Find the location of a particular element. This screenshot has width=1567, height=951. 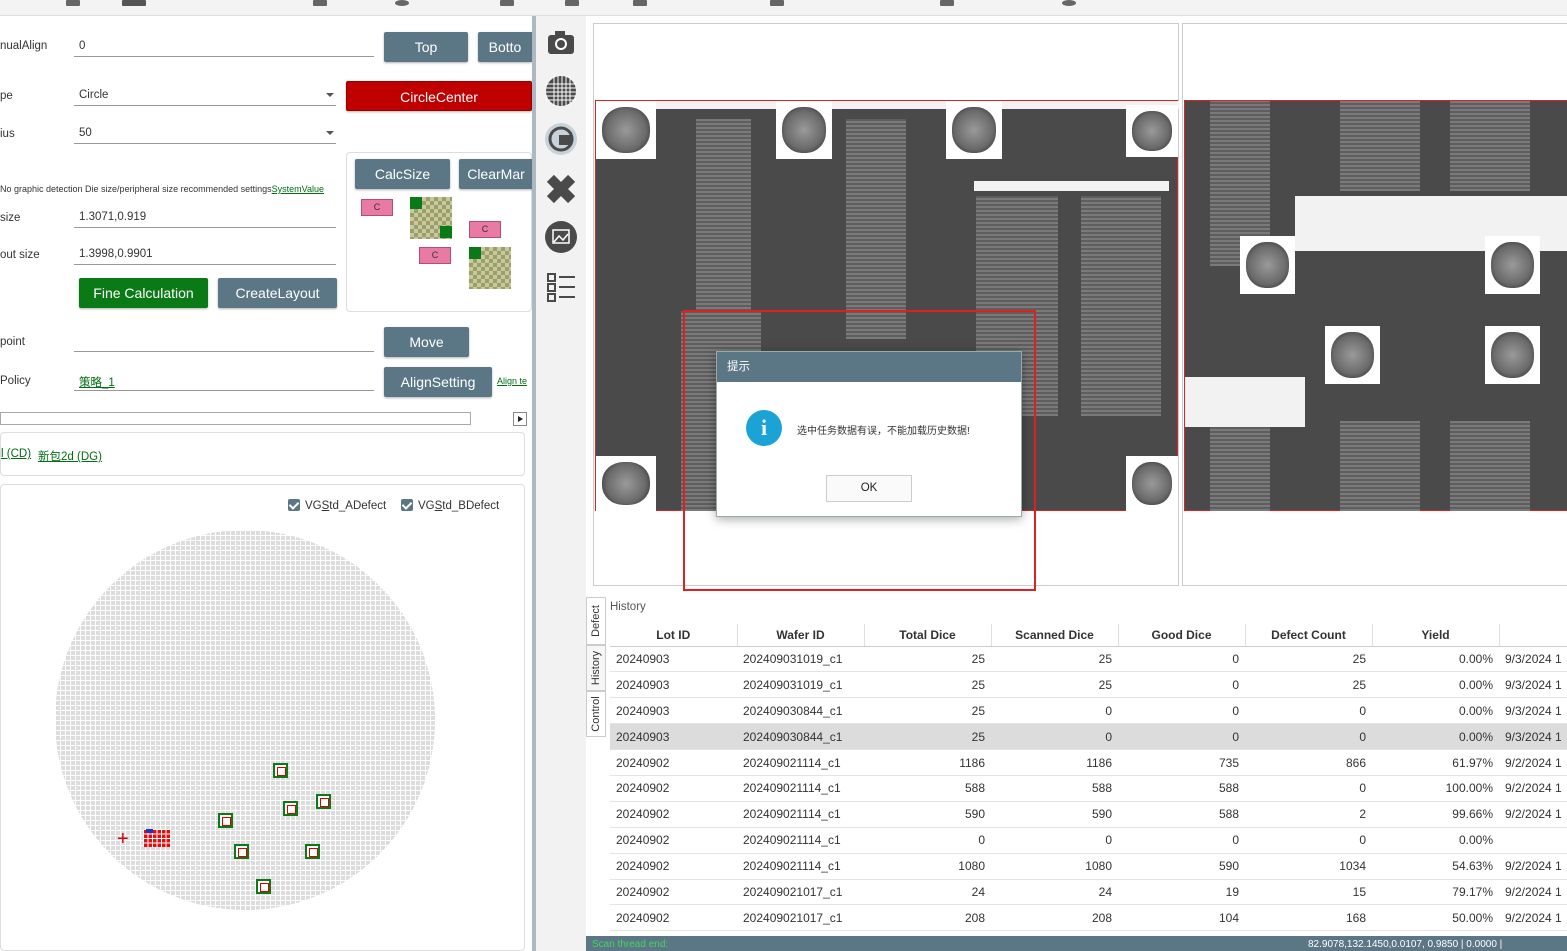

checklist-icon is located at coordinates (561, 287).